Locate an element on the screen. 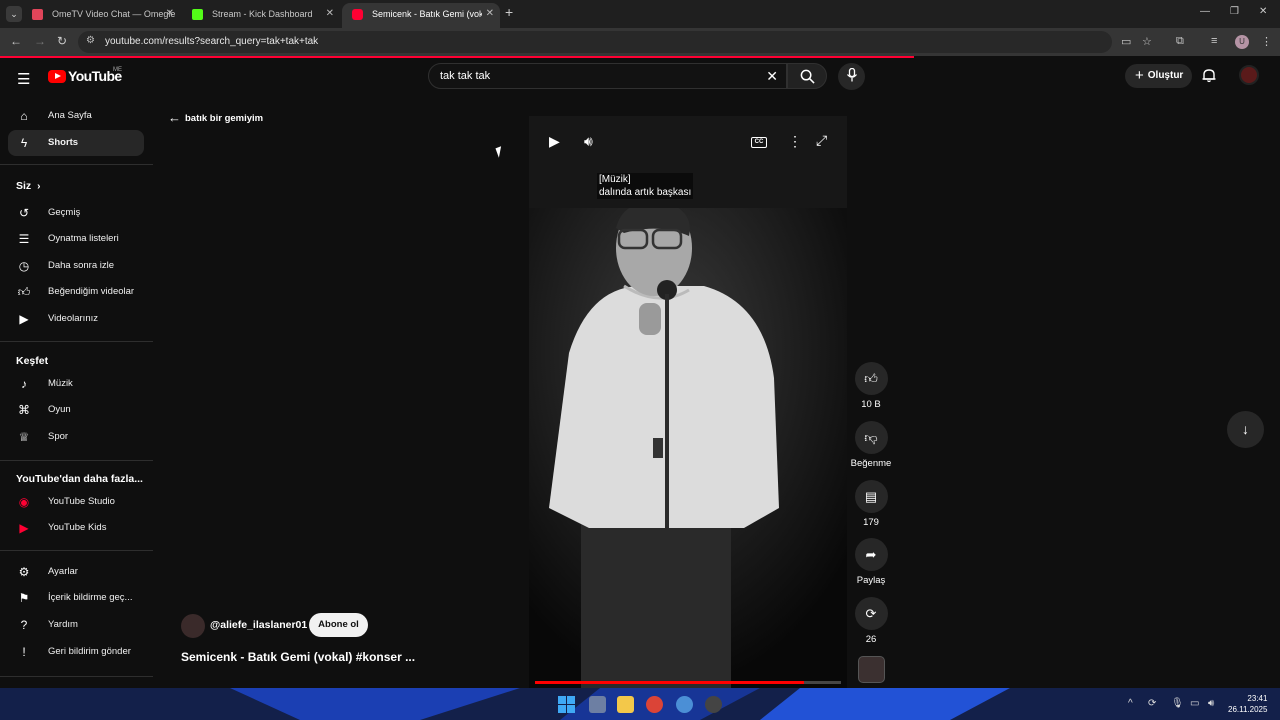 The height and width of the screenshot is (720, 1280). browser-tab-kick: Stream - Kick Dashboard ✕ is located at coordinates (261, 15).